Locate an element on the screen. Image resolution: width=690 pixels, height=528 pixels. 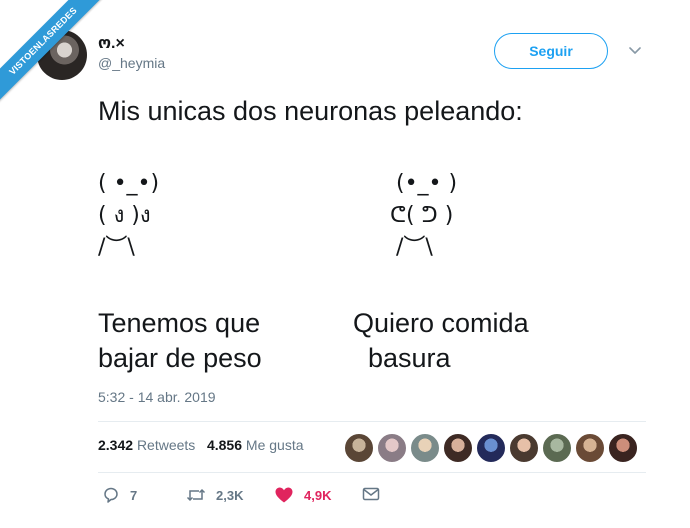
like-action: 4,9K is located at coordinates (302, 495).